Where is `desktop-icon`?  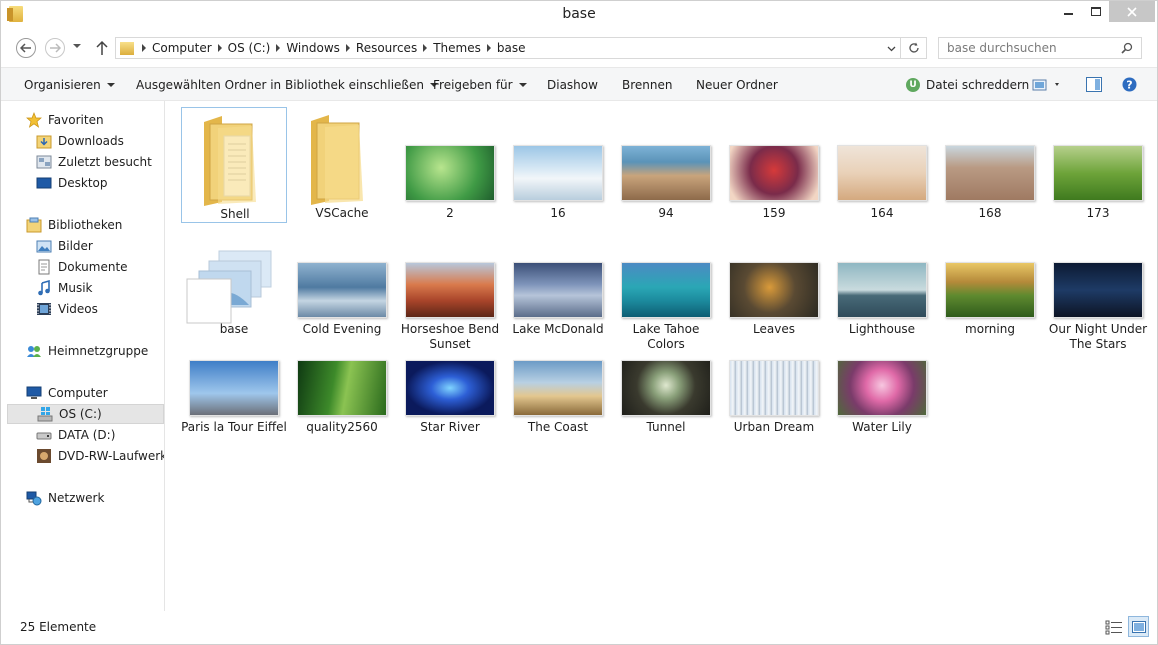 desktop-icon is located at coordinates (44, 183).